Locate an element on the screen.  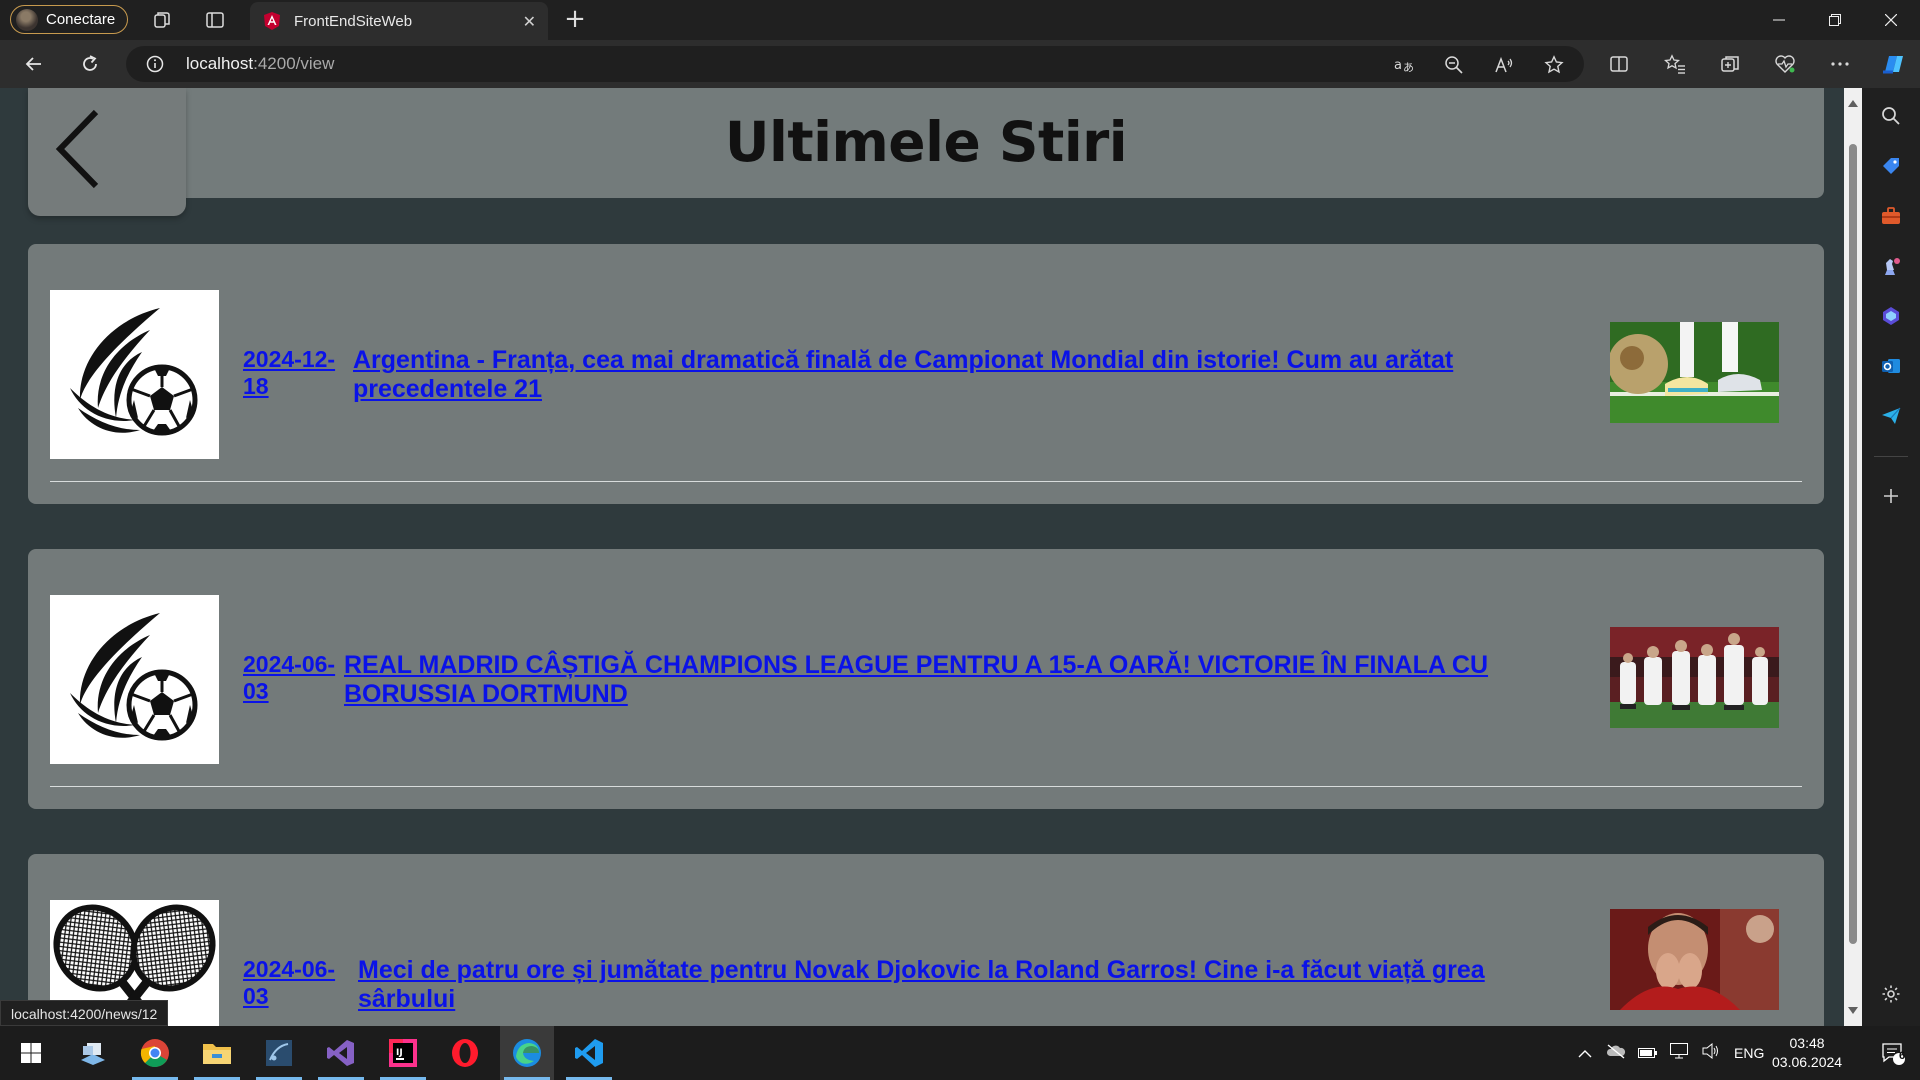
angular-icon is located at coordinates (272, 21).